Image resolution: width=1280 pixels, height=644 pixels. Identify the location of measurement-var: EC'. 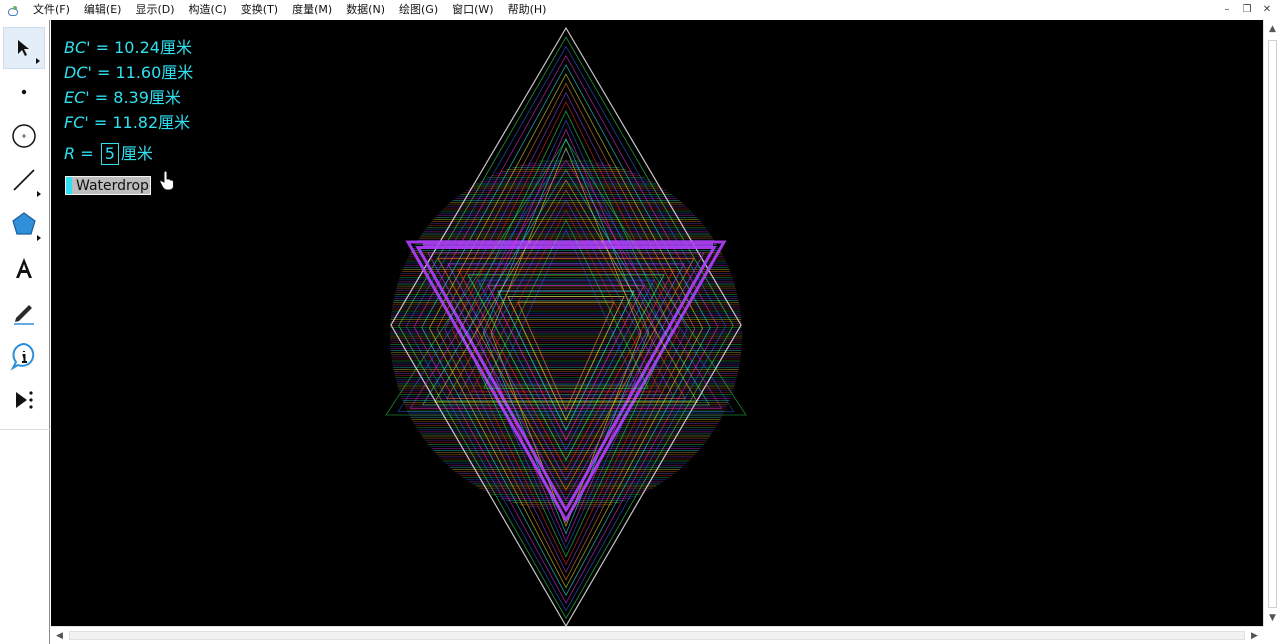
(77, 97).